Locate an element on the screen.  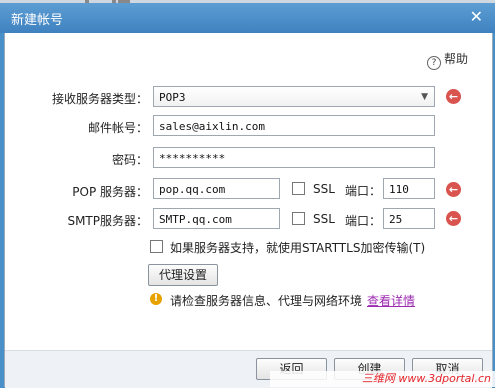
pop-server-label: POP 服务器： is located at coordinates (110, 192).